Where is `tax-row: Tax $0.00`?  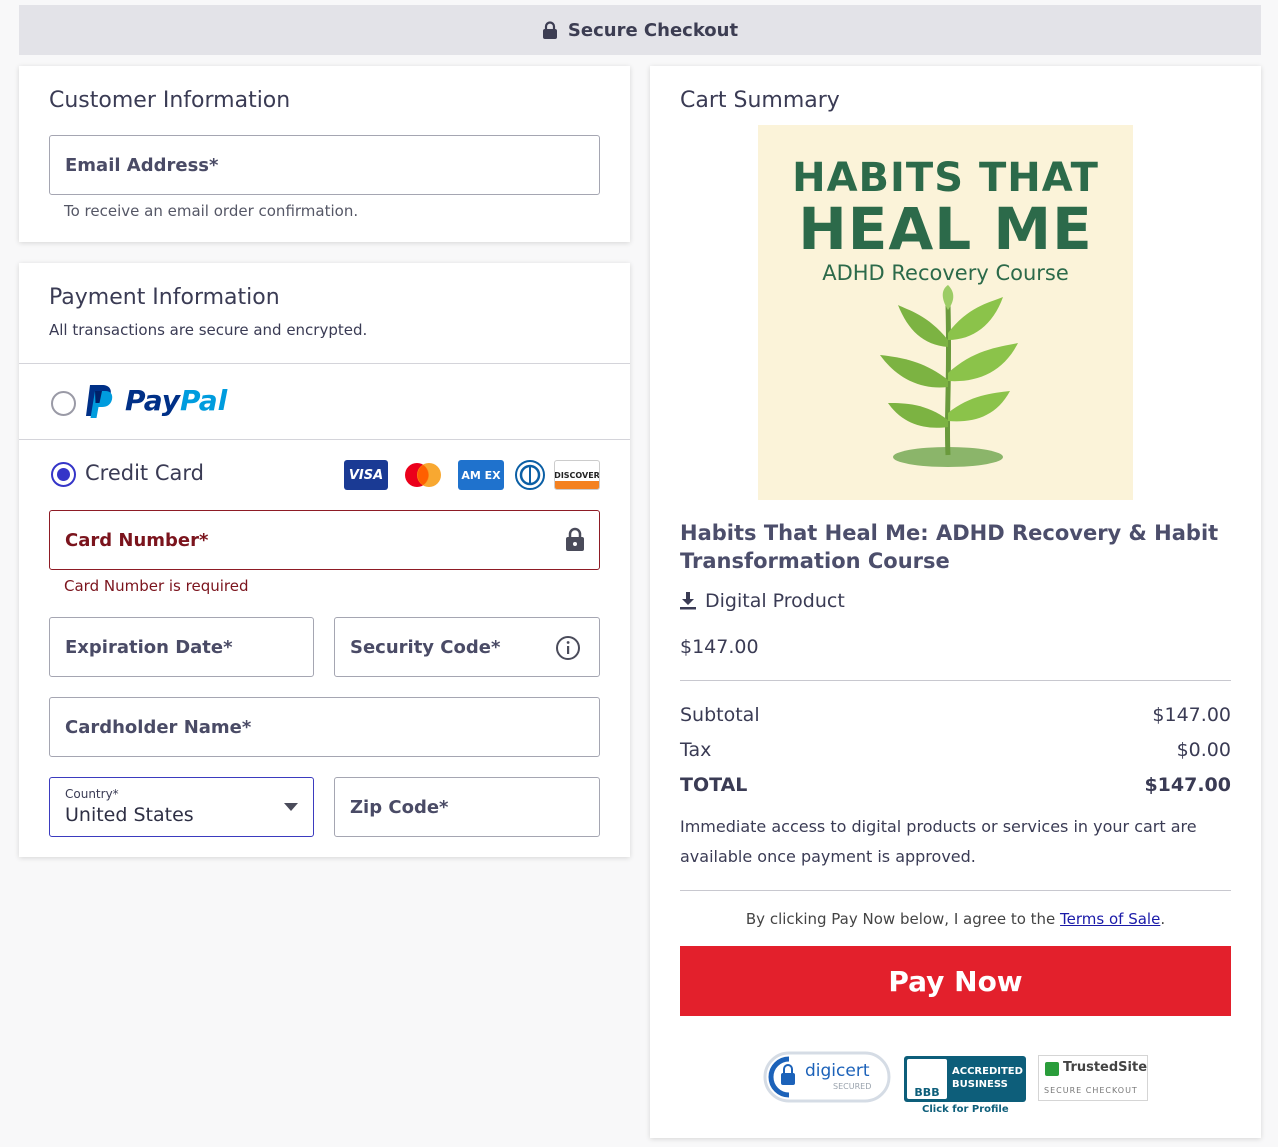
tax-row: Tax $0.00 is located at coordinates (955, 750).